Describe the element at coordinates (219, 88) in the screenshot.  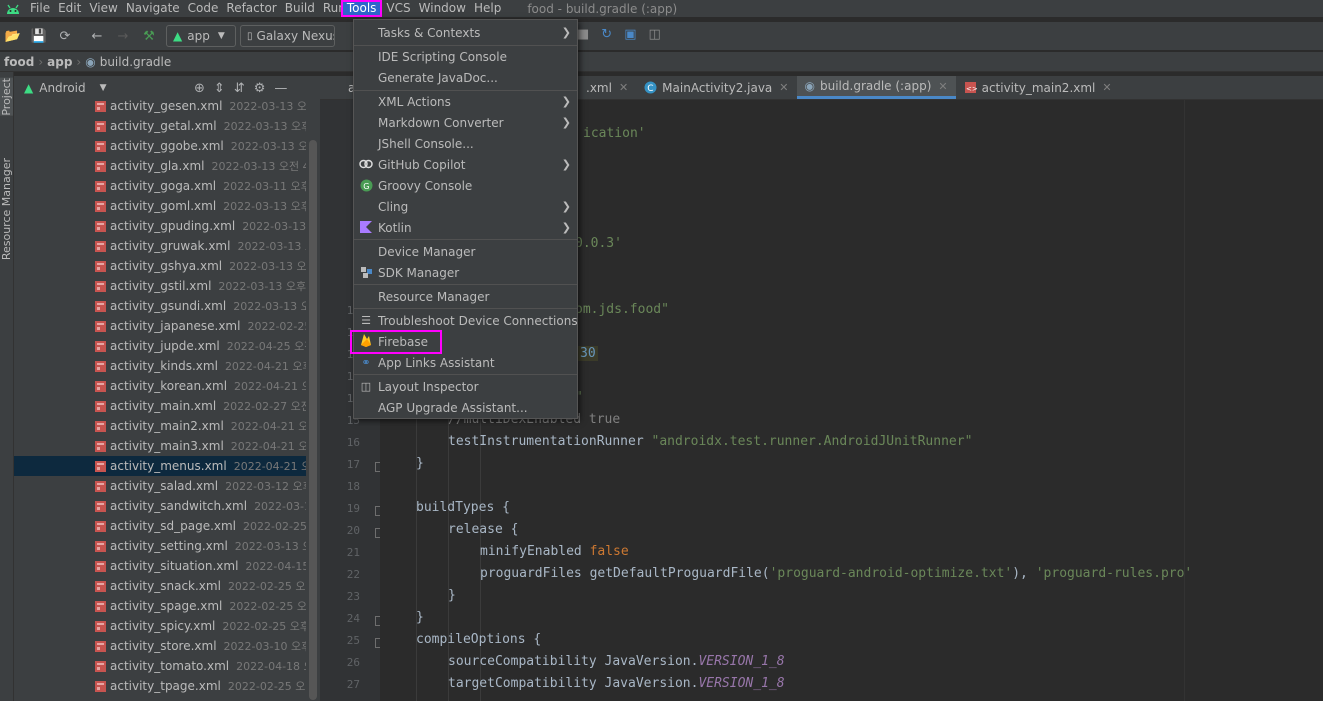
I see `expand-all-icon: ⇕` at that location.